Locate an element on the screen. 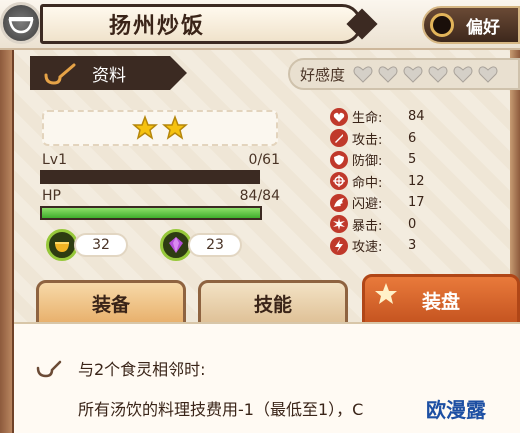 Image resolution: width=520 pixels, height=433 pixels. stat-value: 84 is located at coordinates (416, 117).